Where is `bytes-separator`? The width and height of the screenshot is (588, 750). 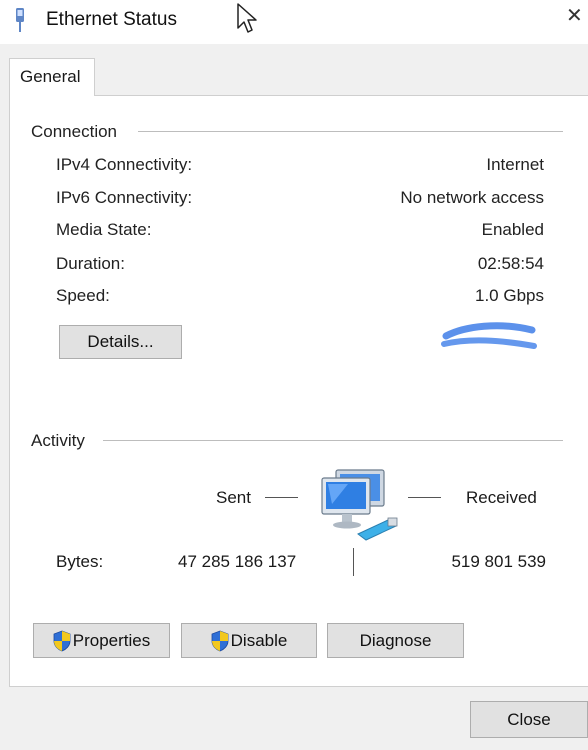 bytes-separator is located at coordinates (353, 562).